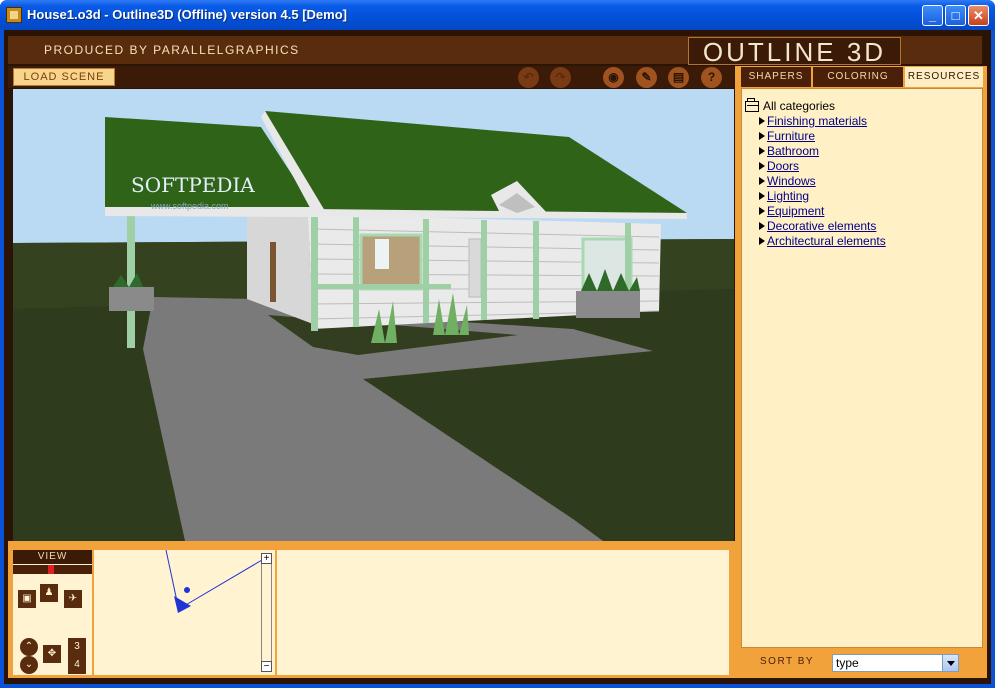 Image resolution: width=995 pixels, height=688 pixels. I want to click on tilt-down-icon: ⌄, so click(29, 665).